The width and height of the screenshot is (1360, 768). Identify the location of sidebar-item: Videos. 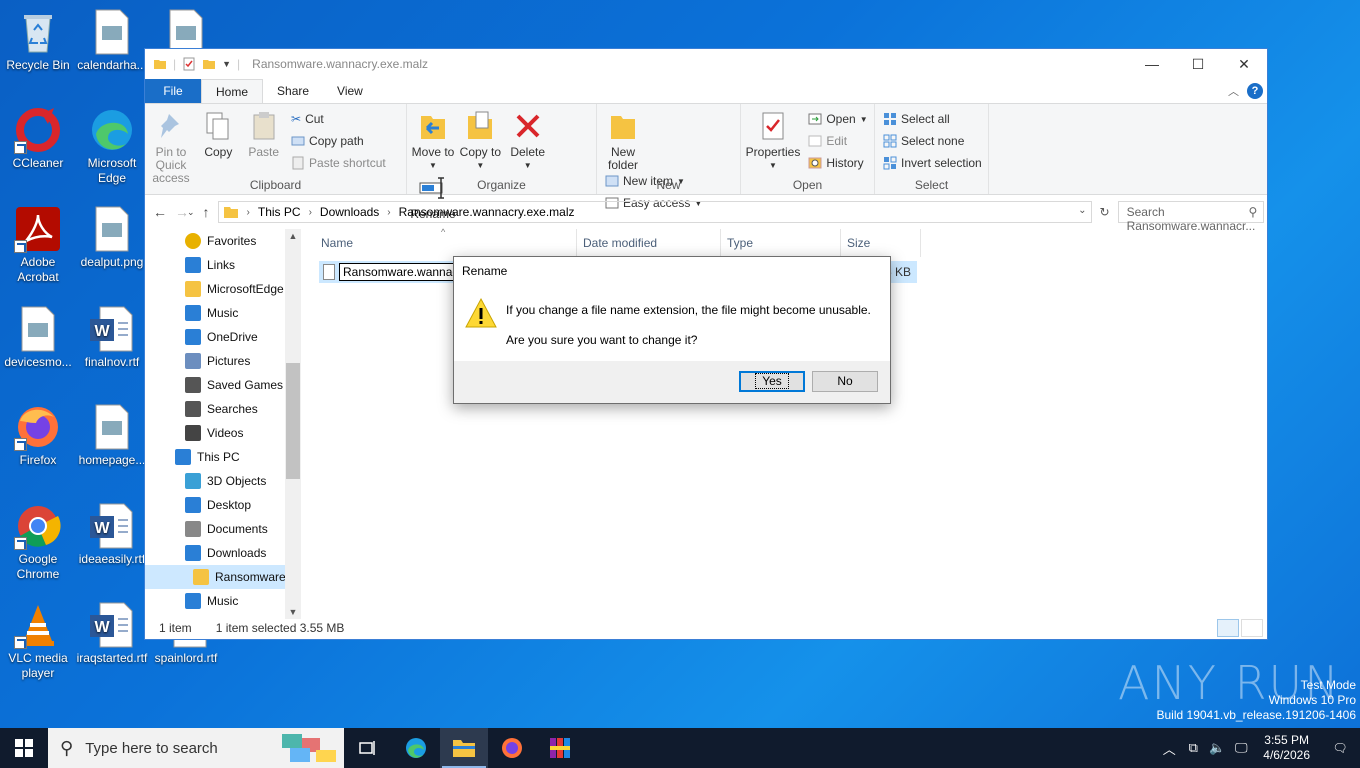
(223, 433).